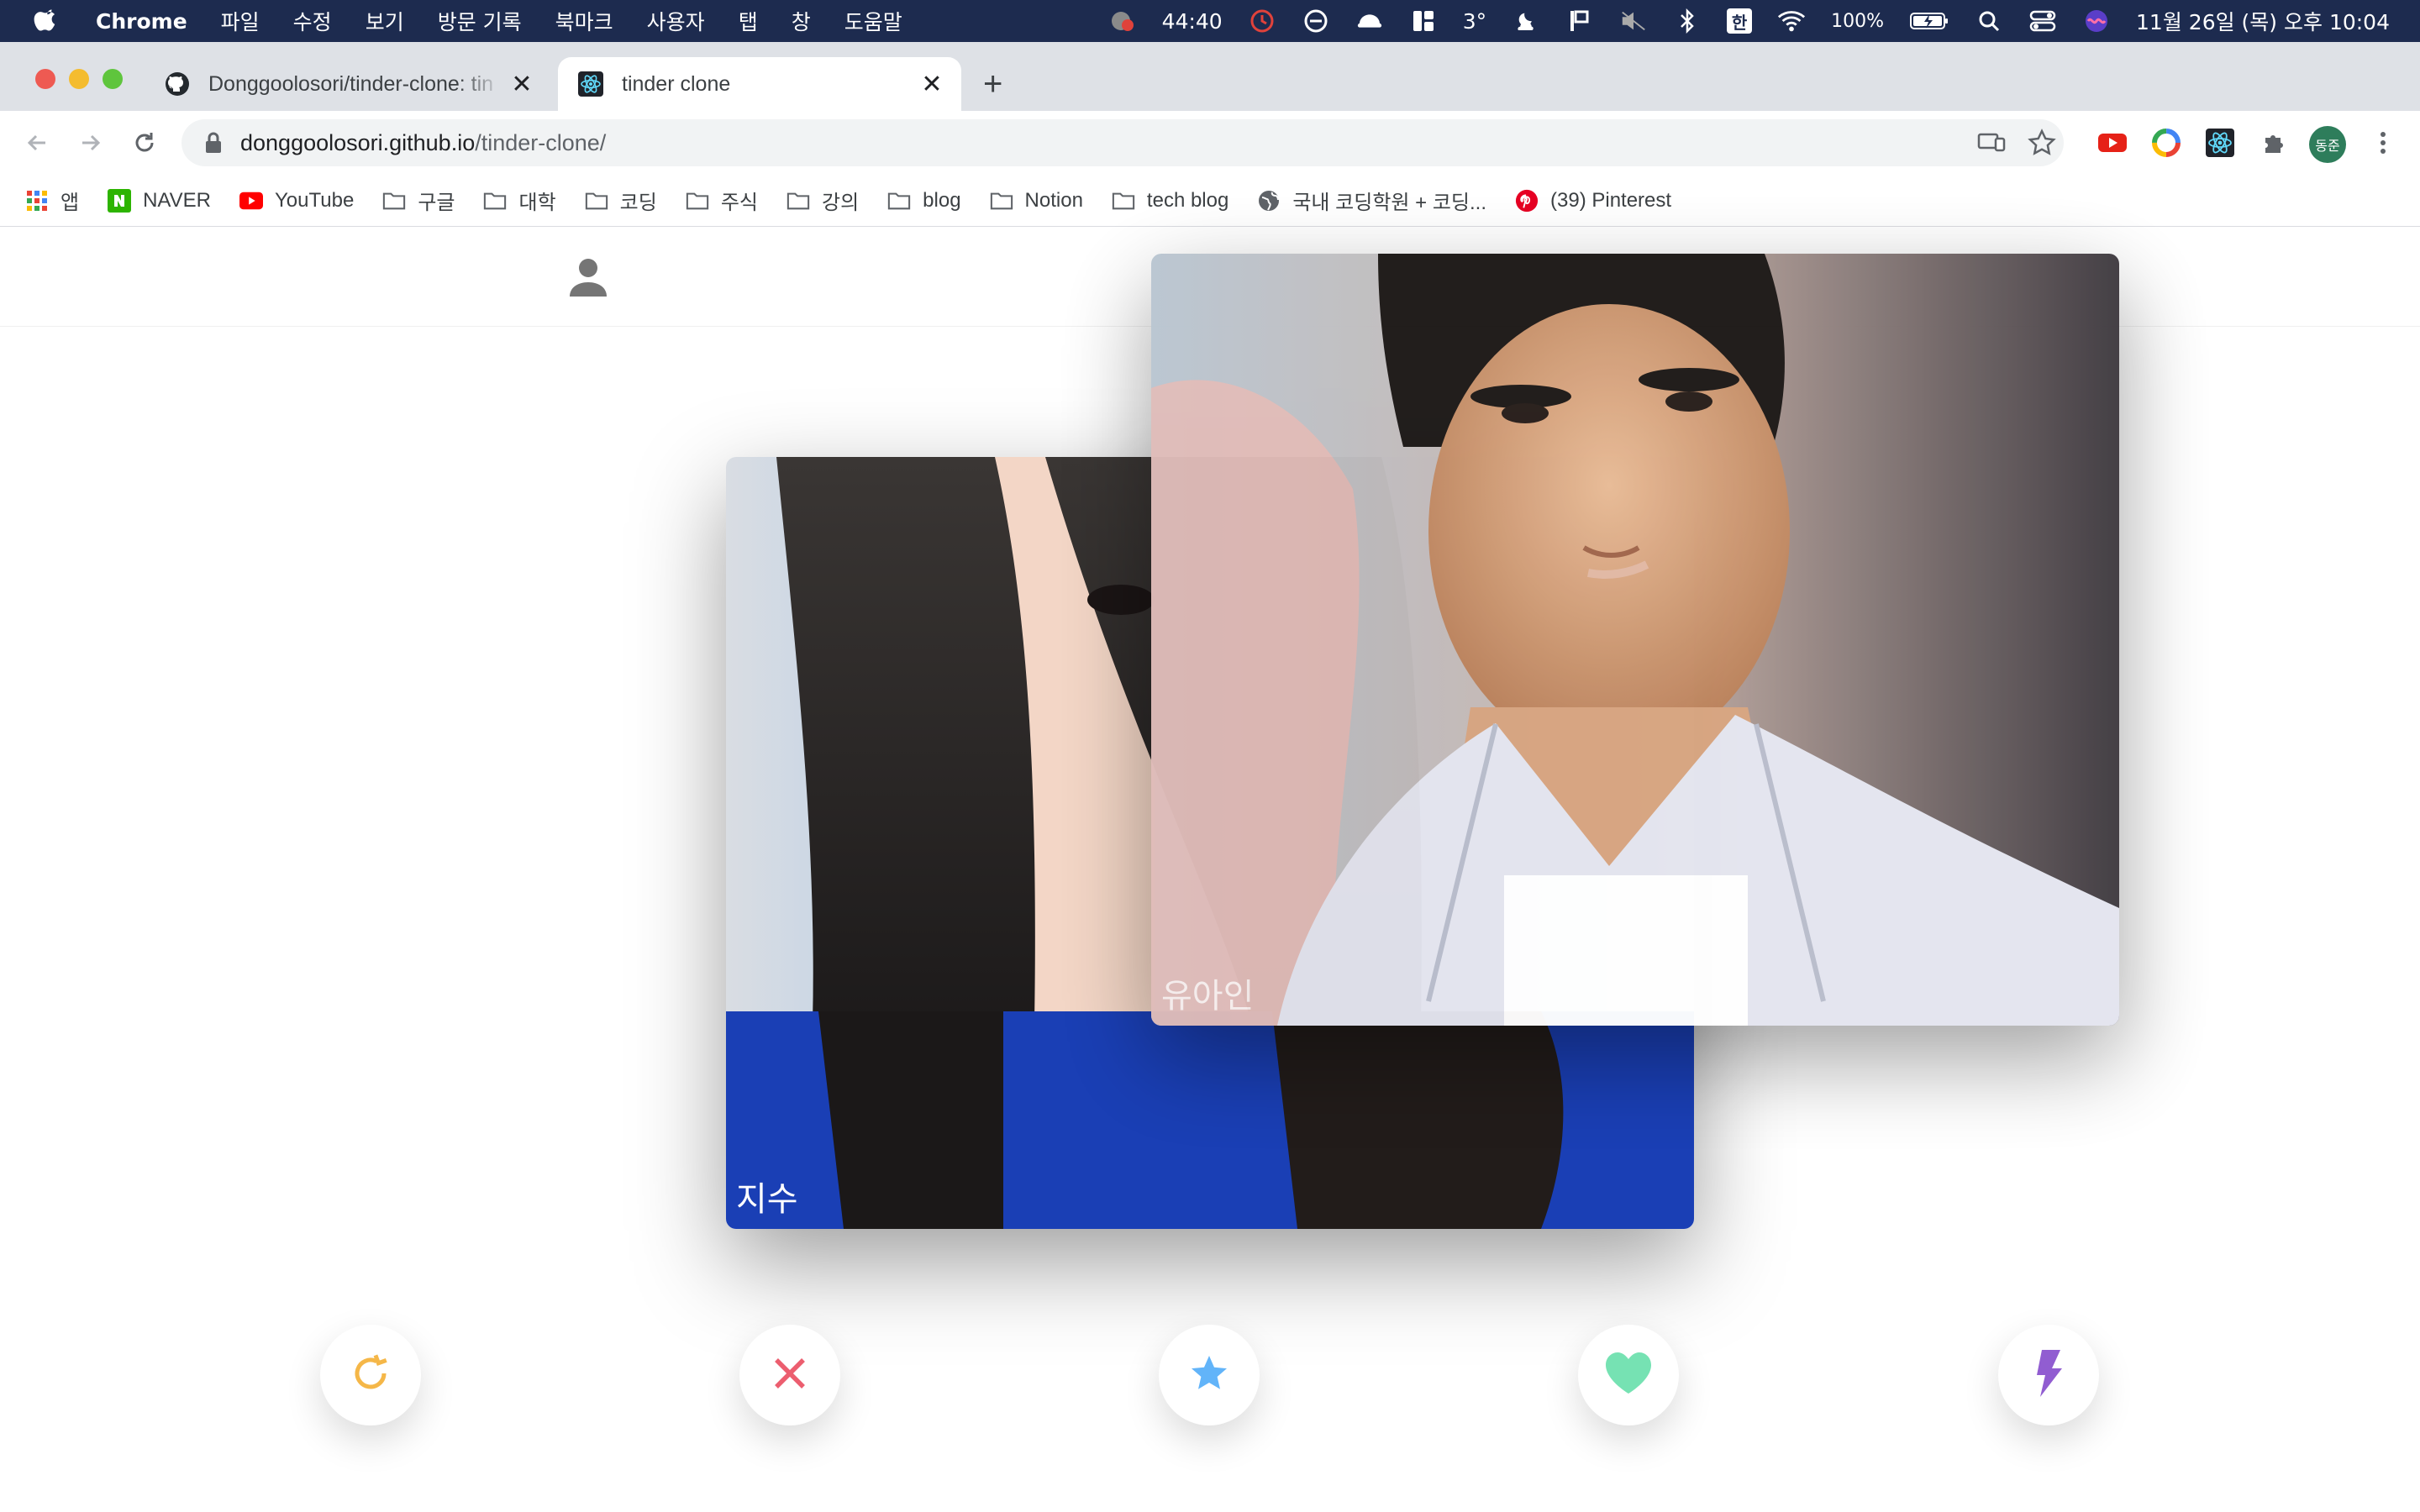 This screenshot has height=1512, width=2420. I want to click on url-path: /tinder-clone/, so click(541, 142).